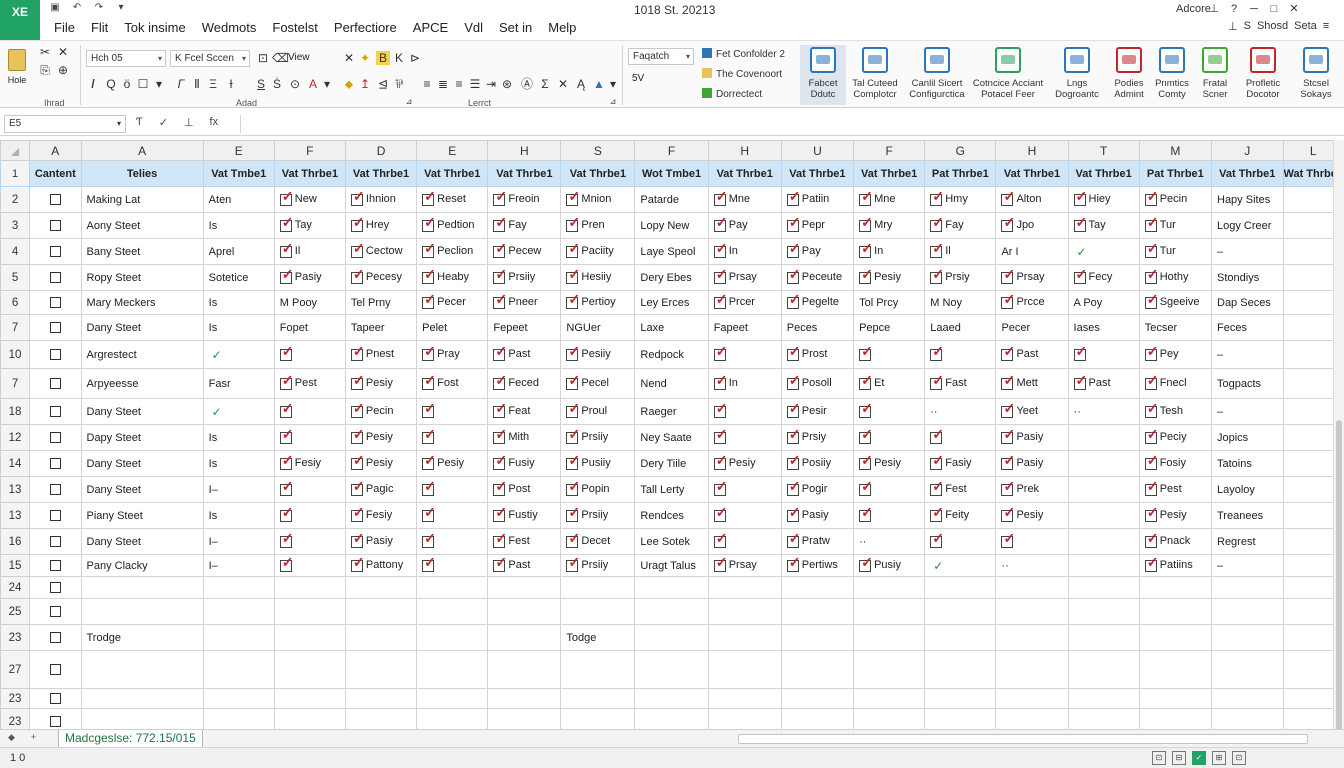  Describe the element at coordinates (55, 150) in the screenshot. I see `column-header: A` at that location.